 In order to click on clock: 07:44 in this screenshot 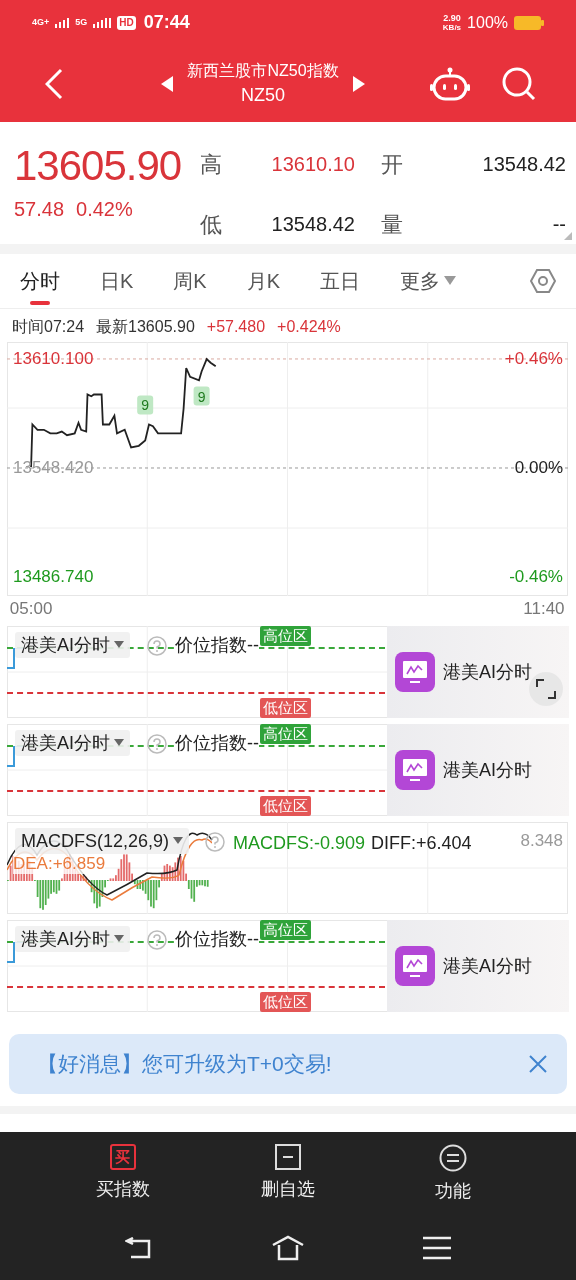, I will do `click(166, 22)`.